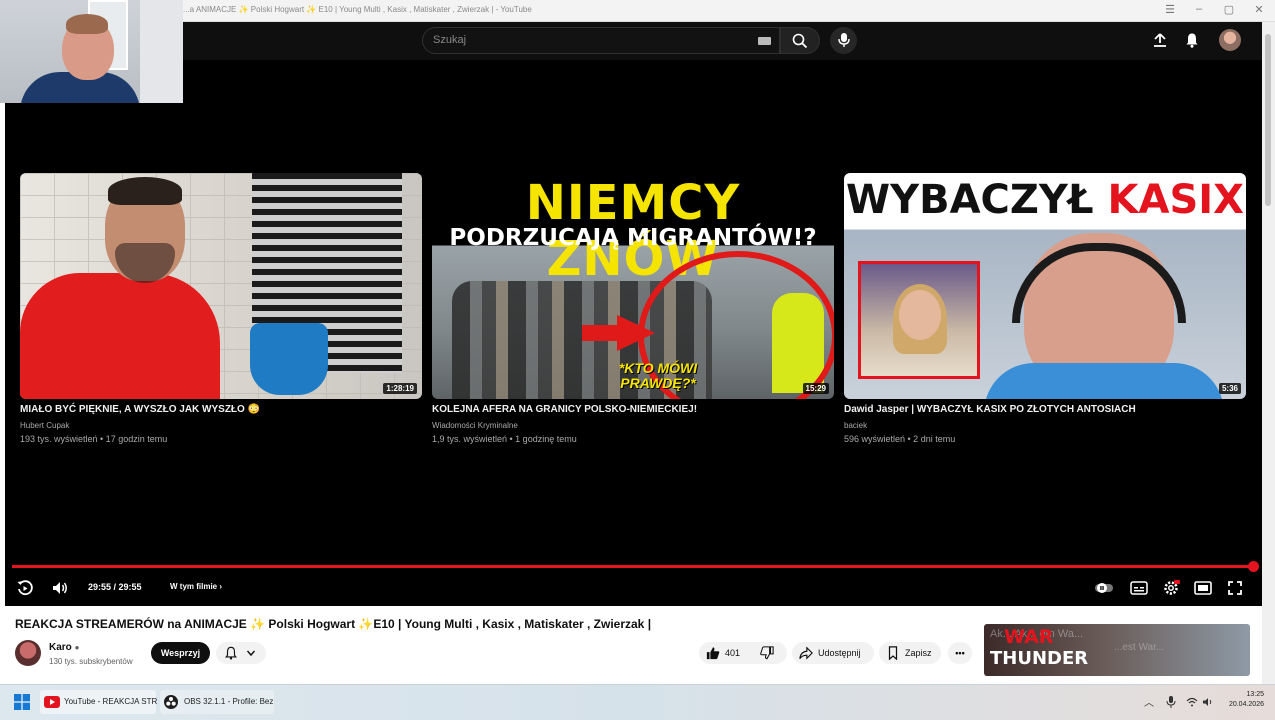  I want to click on taskbar-app-obs: OBS 32.1.1 - Profile: Bez, so click(217, 702).